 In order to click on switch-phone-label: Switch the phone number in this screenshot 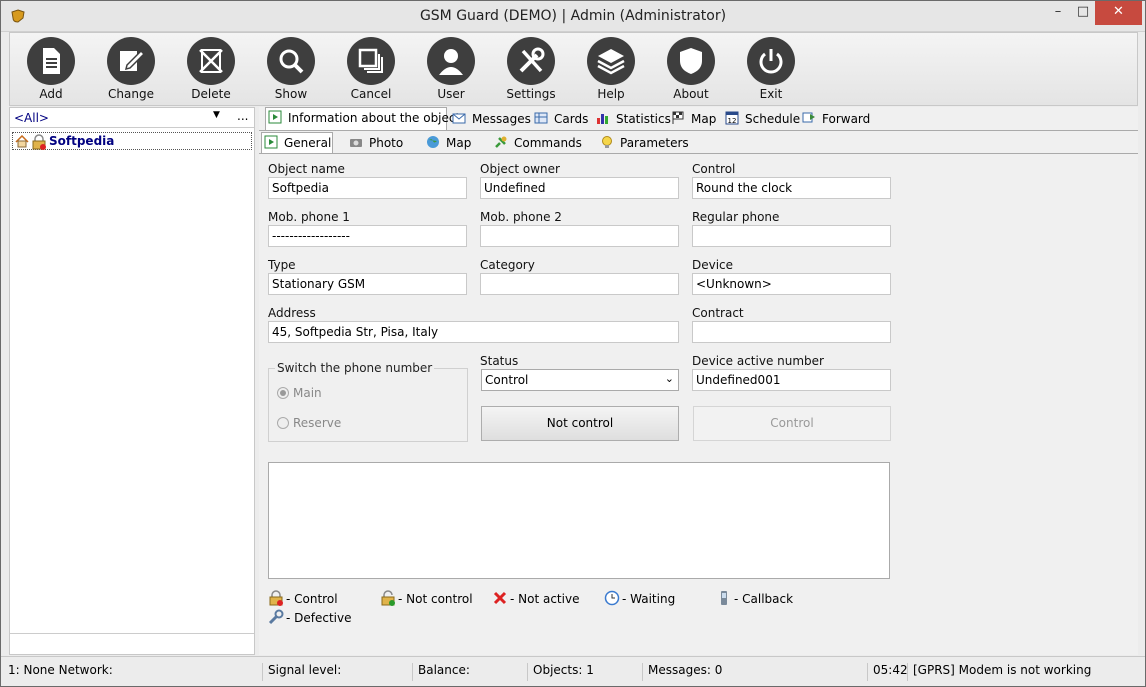, I will do `click(355, 368)`.